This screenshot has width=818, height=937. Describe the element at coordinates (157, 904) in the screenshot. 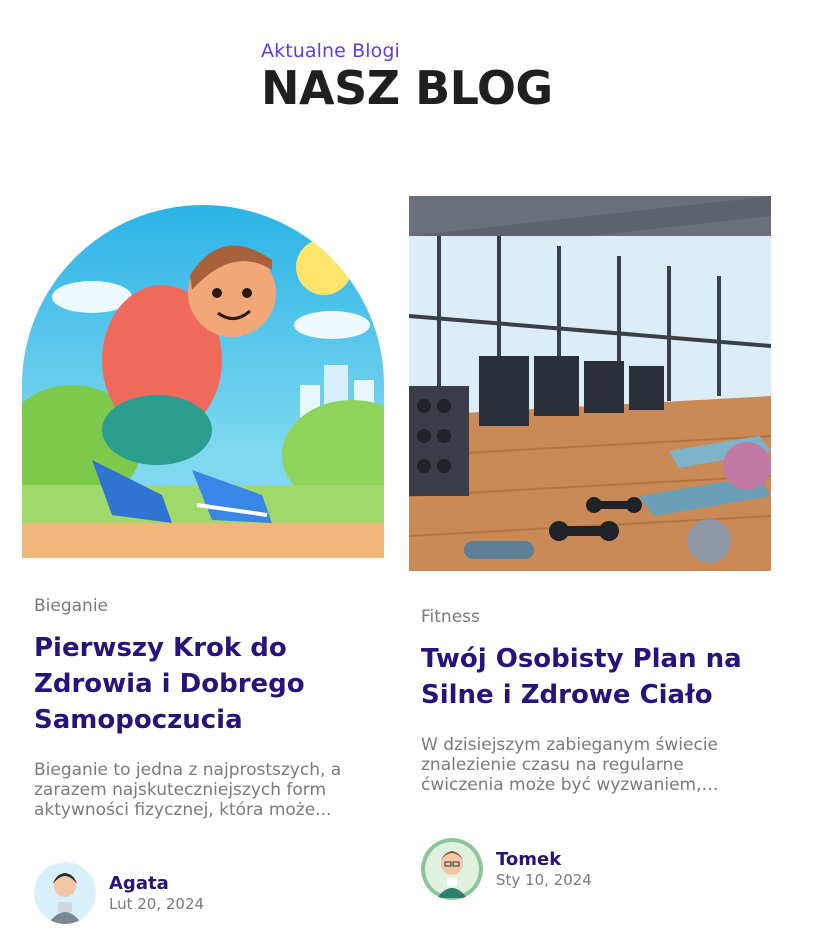

I see `post-date: Lut 20, 2024` at that location.